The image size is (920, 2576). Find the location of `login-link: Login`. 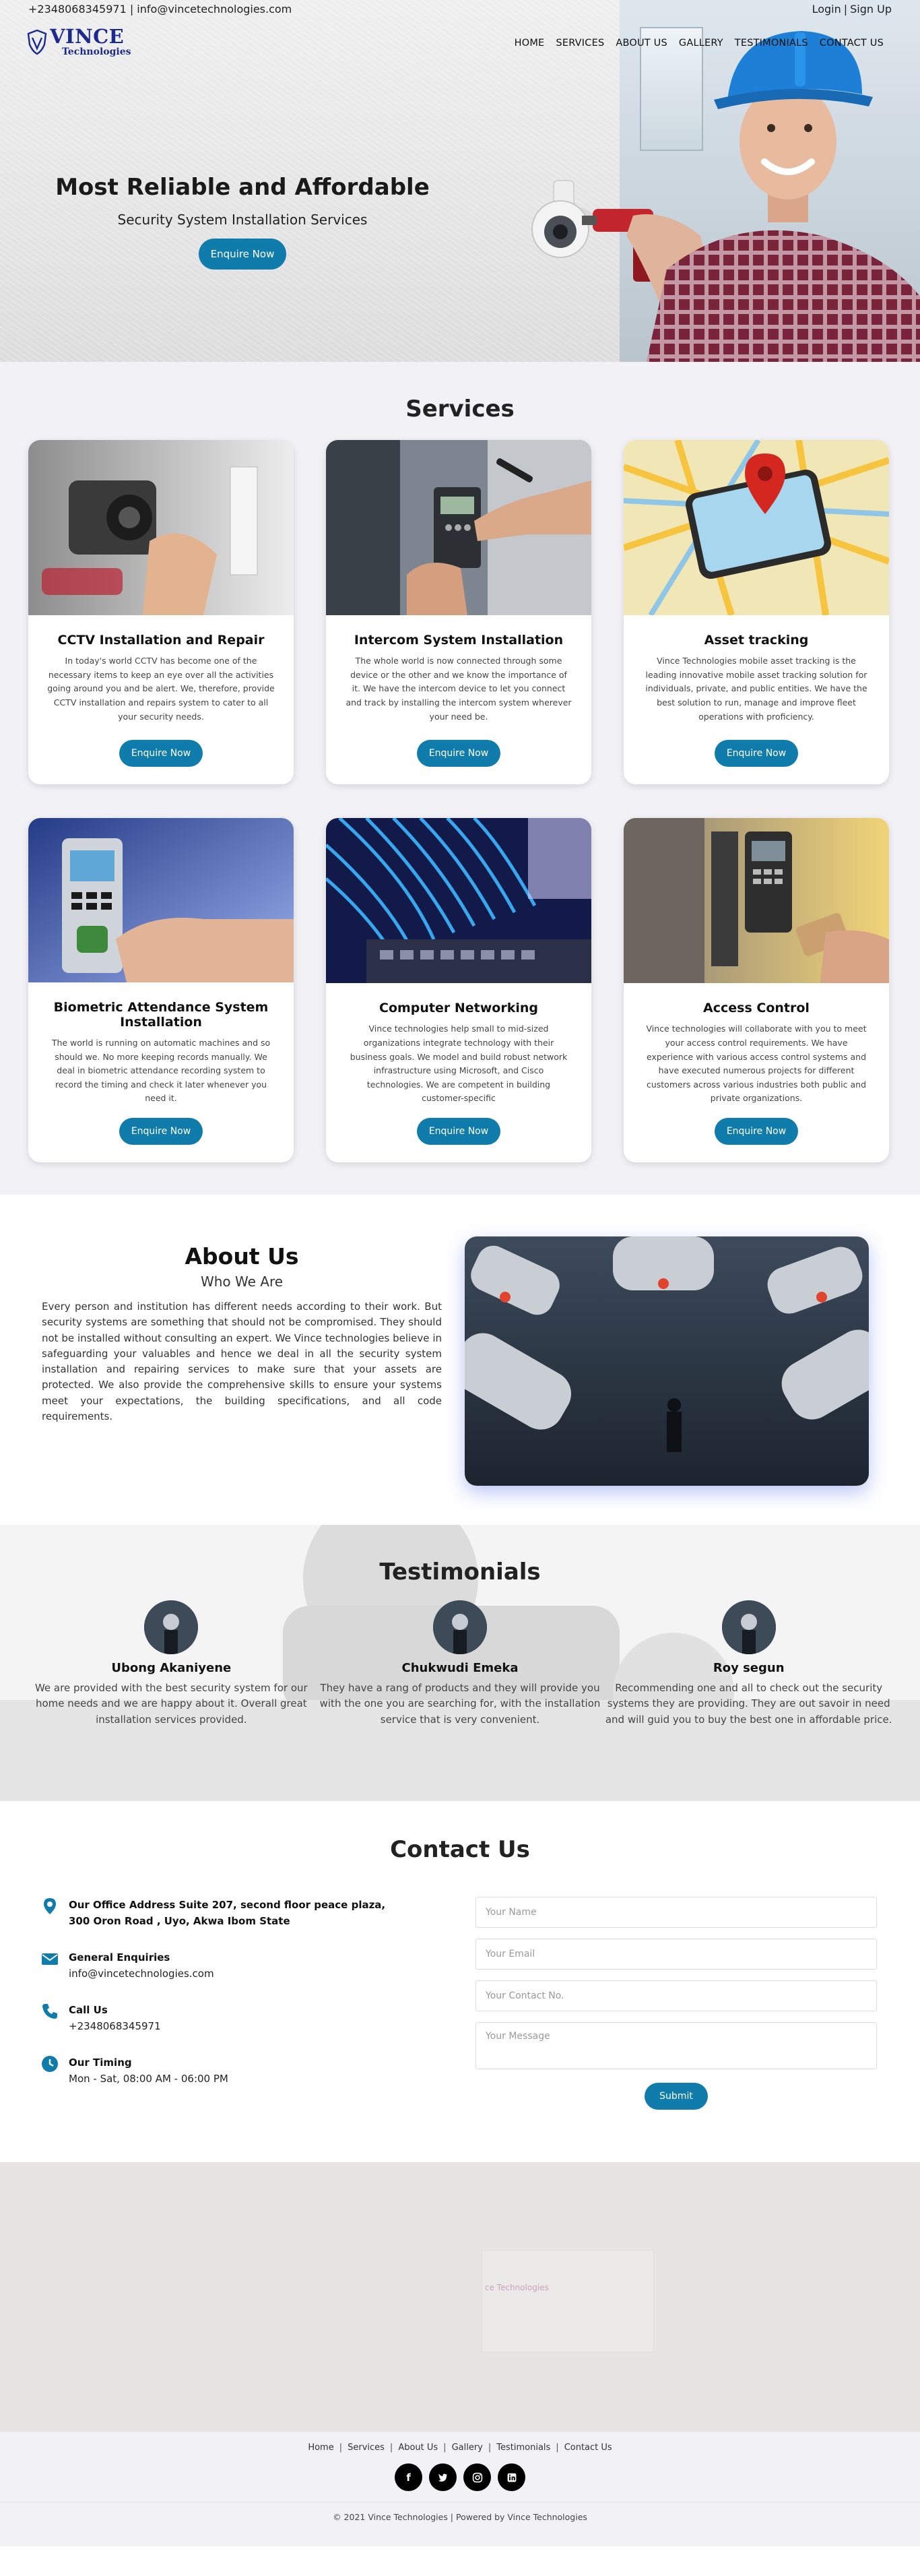

login-link: Login is located at coordinates (826, 9).